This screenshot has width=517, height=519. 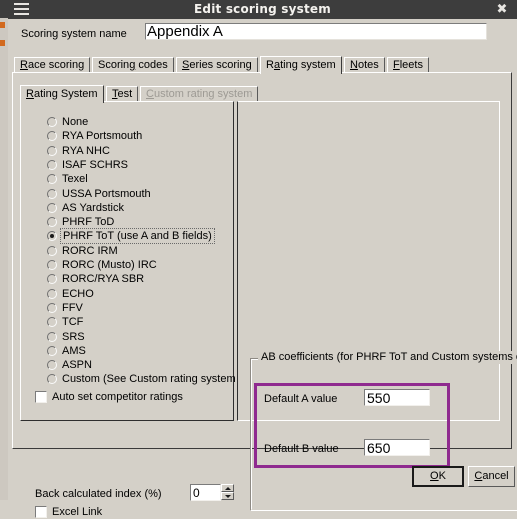 I want to click on radio-label: AS Yardstick, so click(x=93, y=208).